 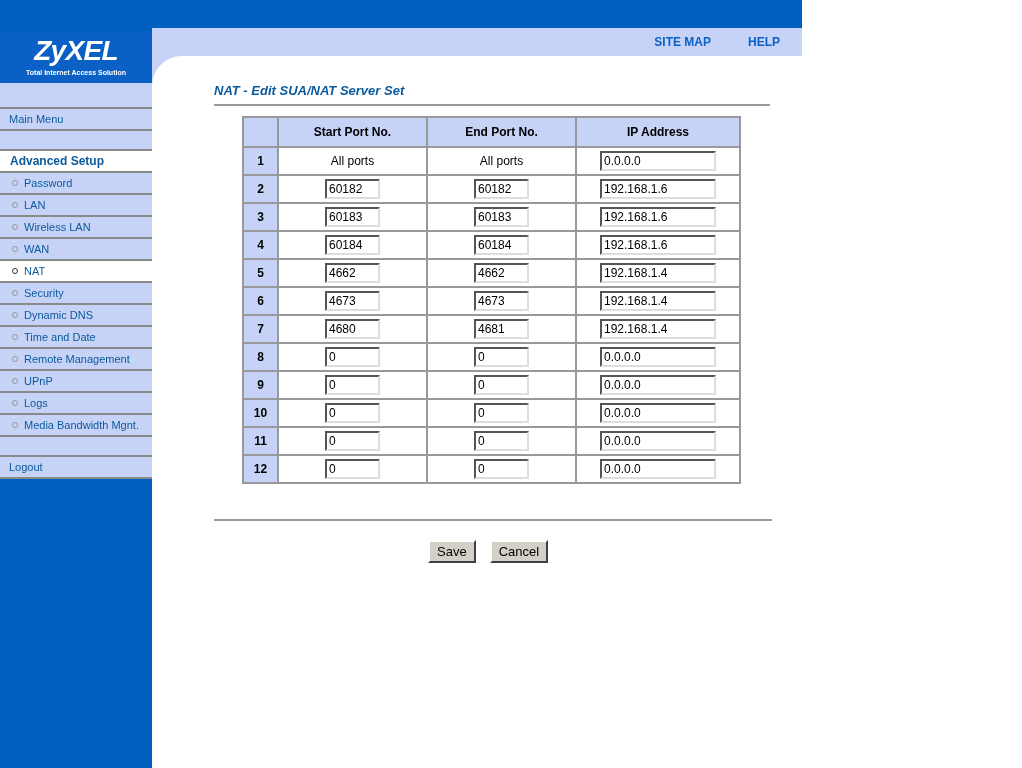 I want to click on menu-link: Logout, so click(x=76, y=468).